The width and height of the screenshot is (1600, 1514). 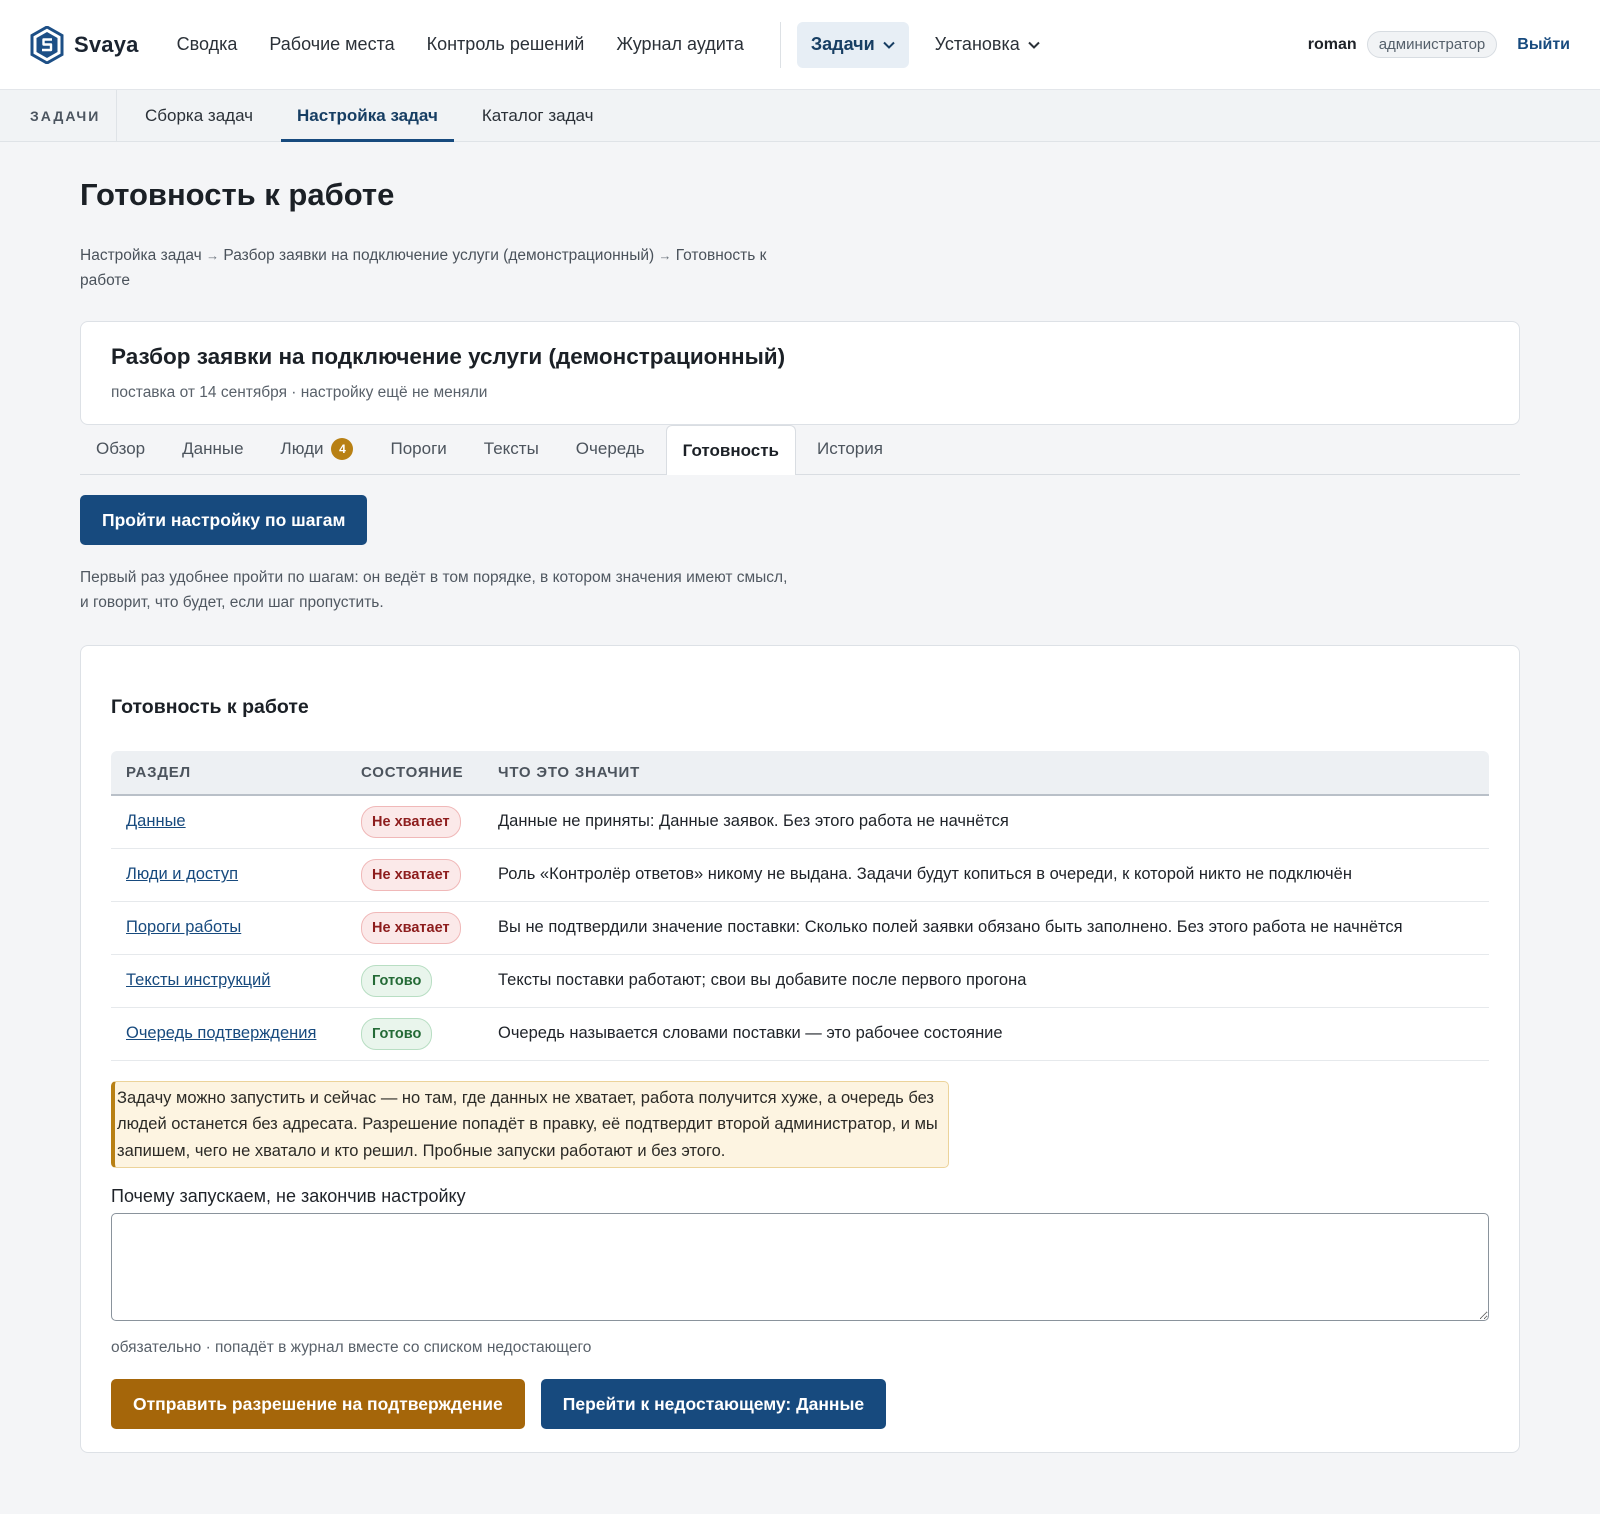 I want to click on tab-label: Люди, so click(x=302, y=449).